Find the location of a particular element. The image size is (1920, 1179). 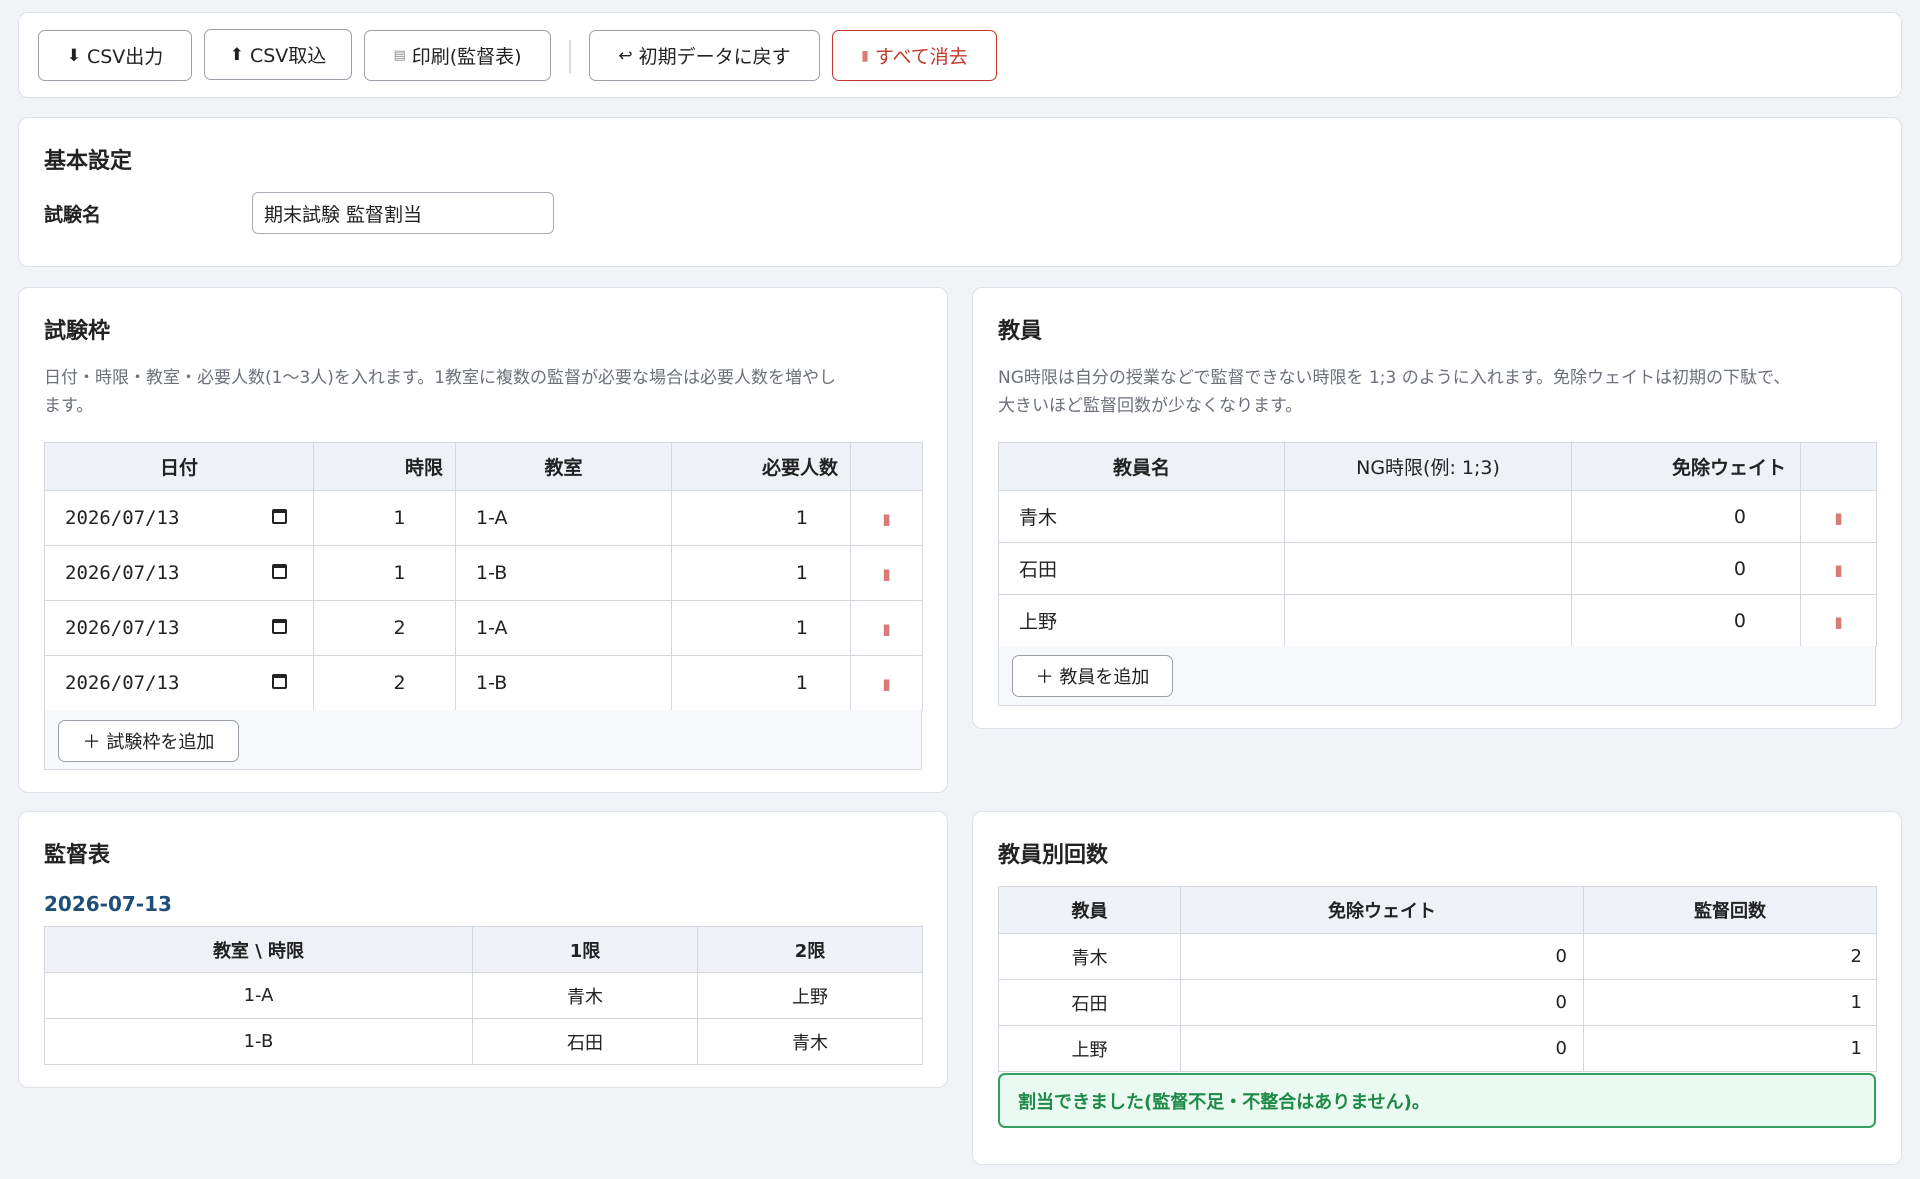

exam-name-input: 期末試験 監督割当 is located at coordinates (403, 213).